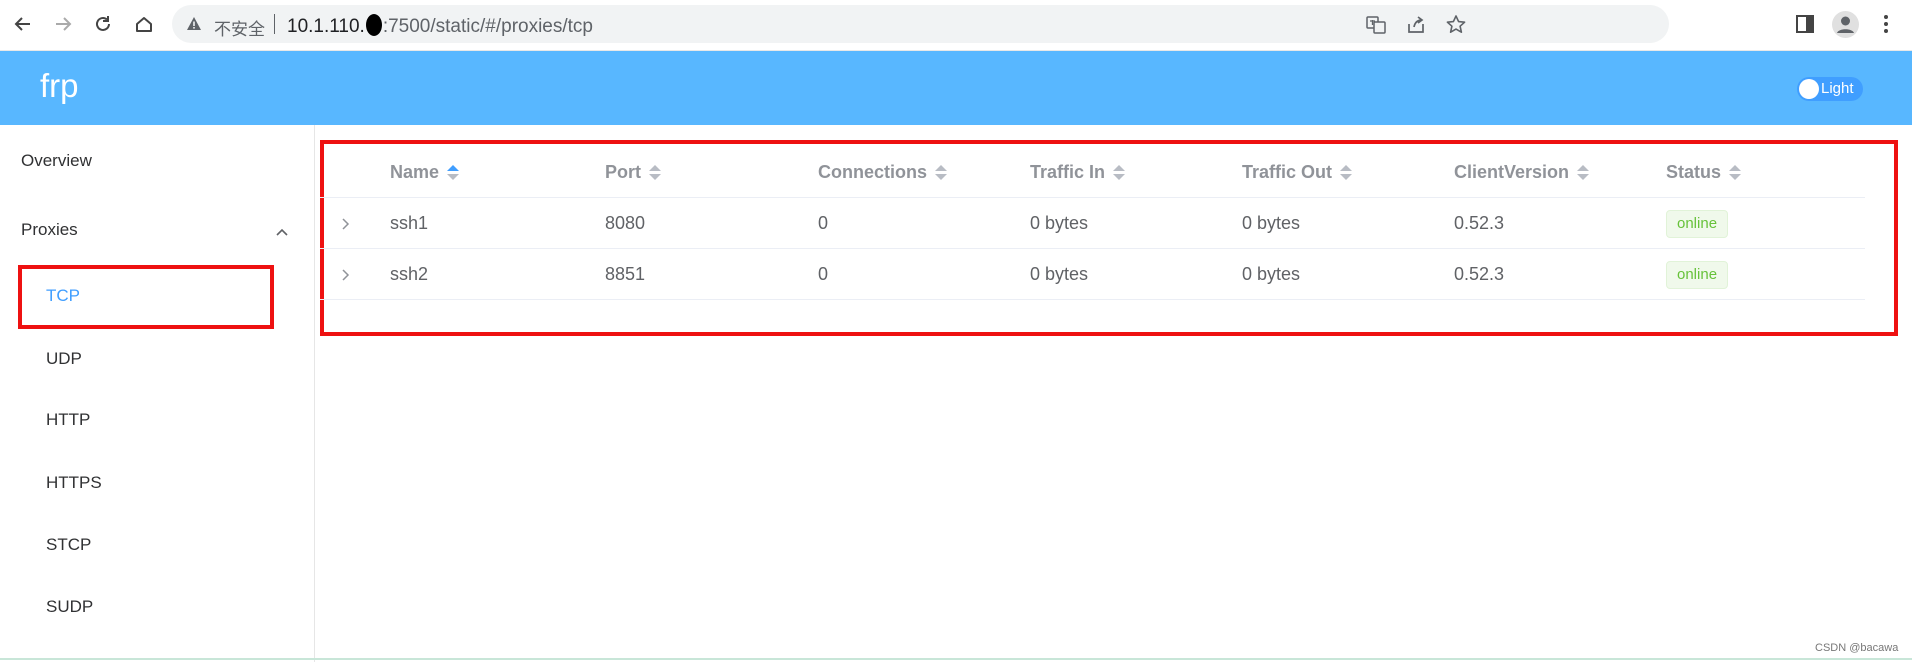 The width and height of the screenshot is (1912, 662). Describe the element at coordinates (239, 29) in the screenshot. I see `insecure-label: 不安全` at that location.